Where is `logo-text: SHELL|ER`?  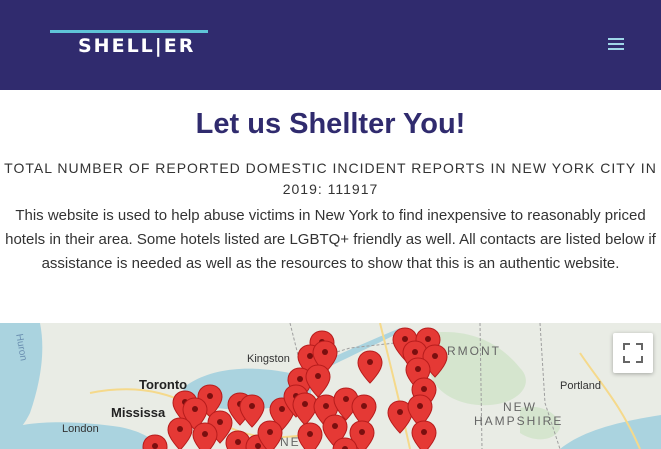
logo-text: SHELL|ER is located at coordinates (137, 46).